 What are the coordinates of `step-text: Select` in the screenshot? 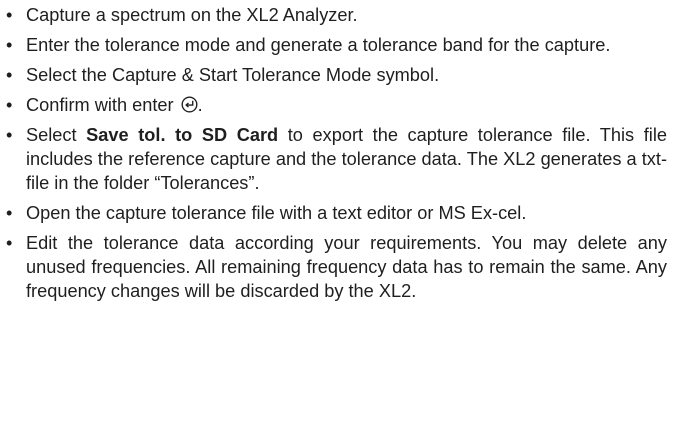 It's located at (56, 135).